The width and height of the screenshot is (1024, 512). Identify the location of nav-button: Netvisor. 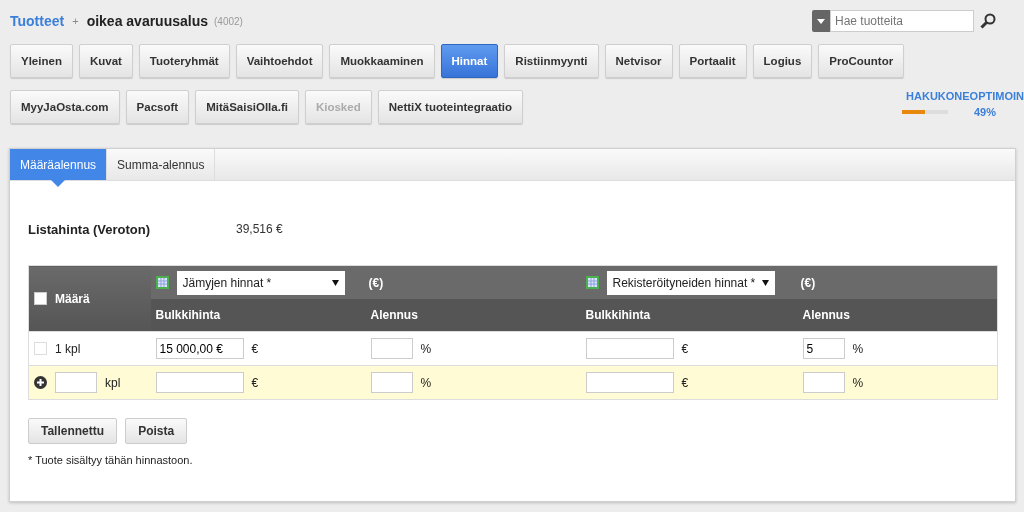
(638, 61).